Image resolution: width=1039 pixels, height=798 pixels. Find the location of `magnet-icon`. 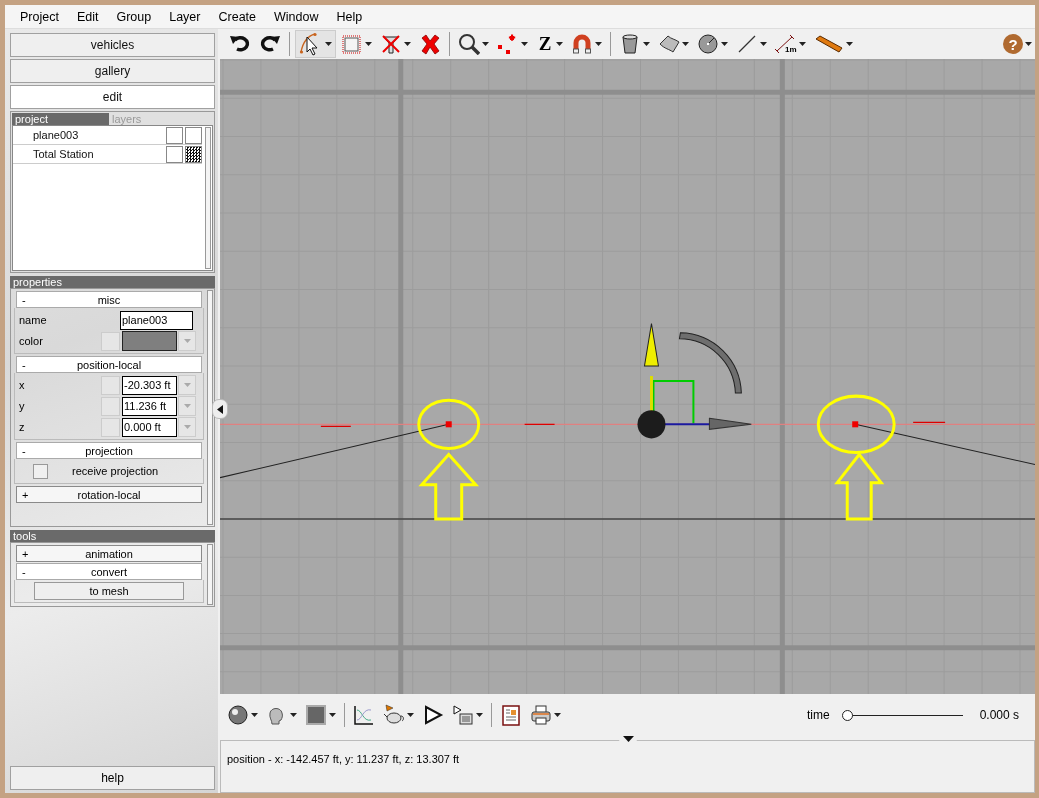

magnet-icon is located at coordinates (582, 44).